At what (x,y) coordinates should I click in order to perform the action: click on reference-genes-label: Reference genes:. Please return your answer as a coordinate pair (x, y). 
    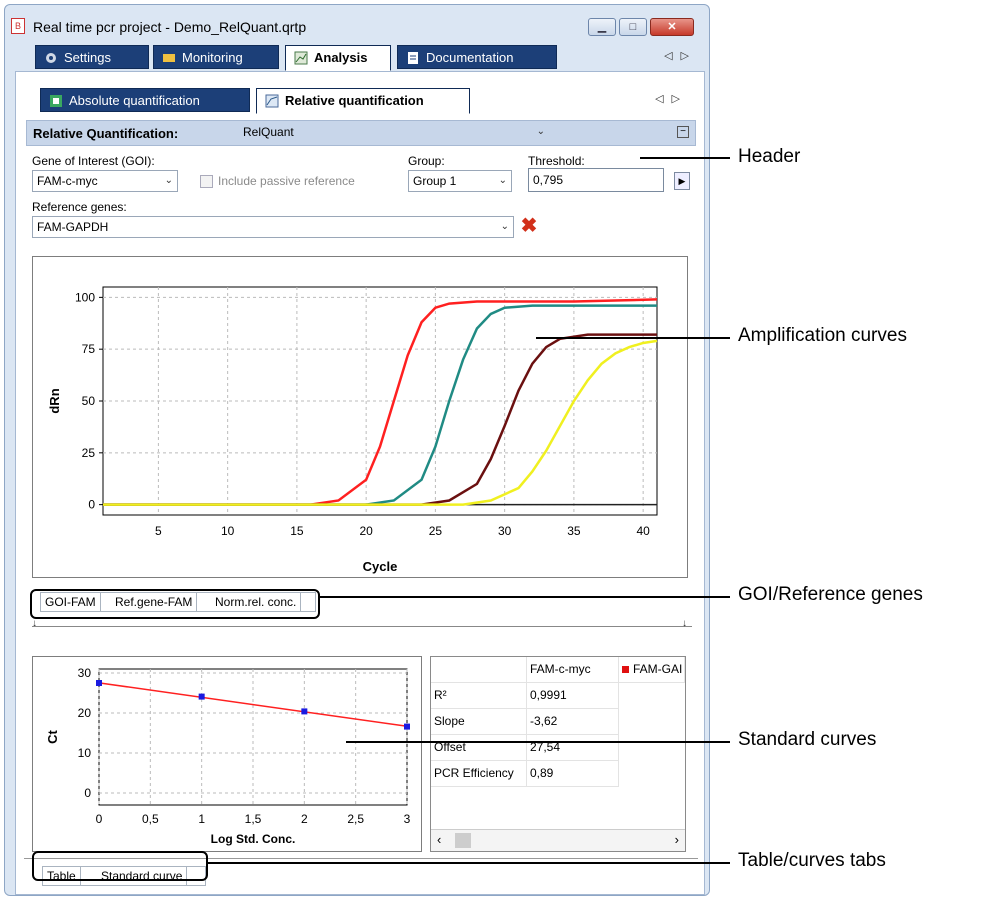
    Looking at the image, I should click on (79, 207).